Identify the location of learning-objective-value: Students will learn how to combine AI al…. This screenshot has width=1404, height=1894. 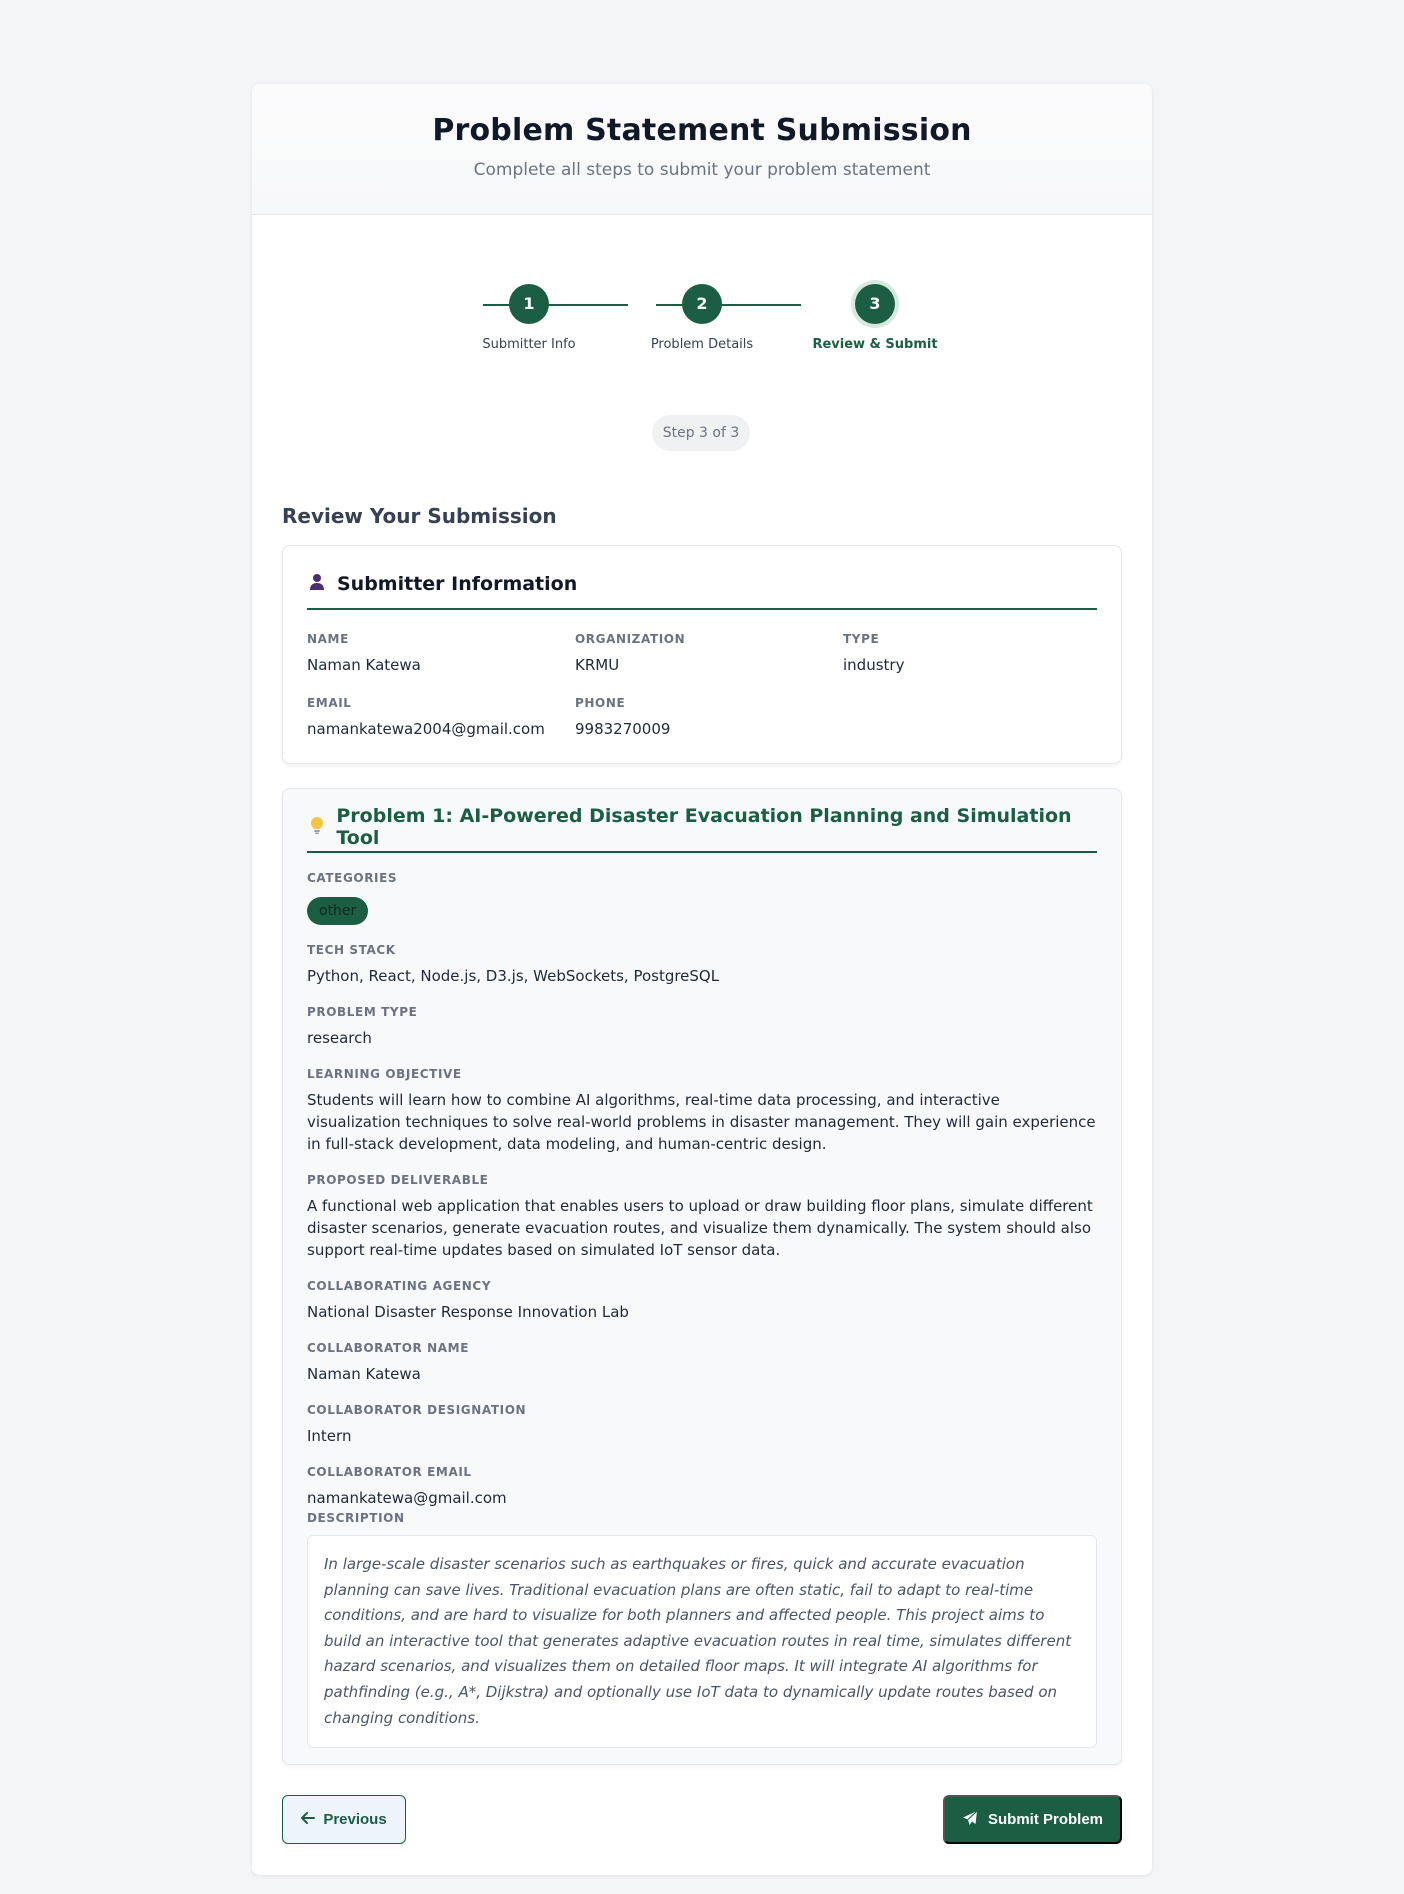
(701, 1122).